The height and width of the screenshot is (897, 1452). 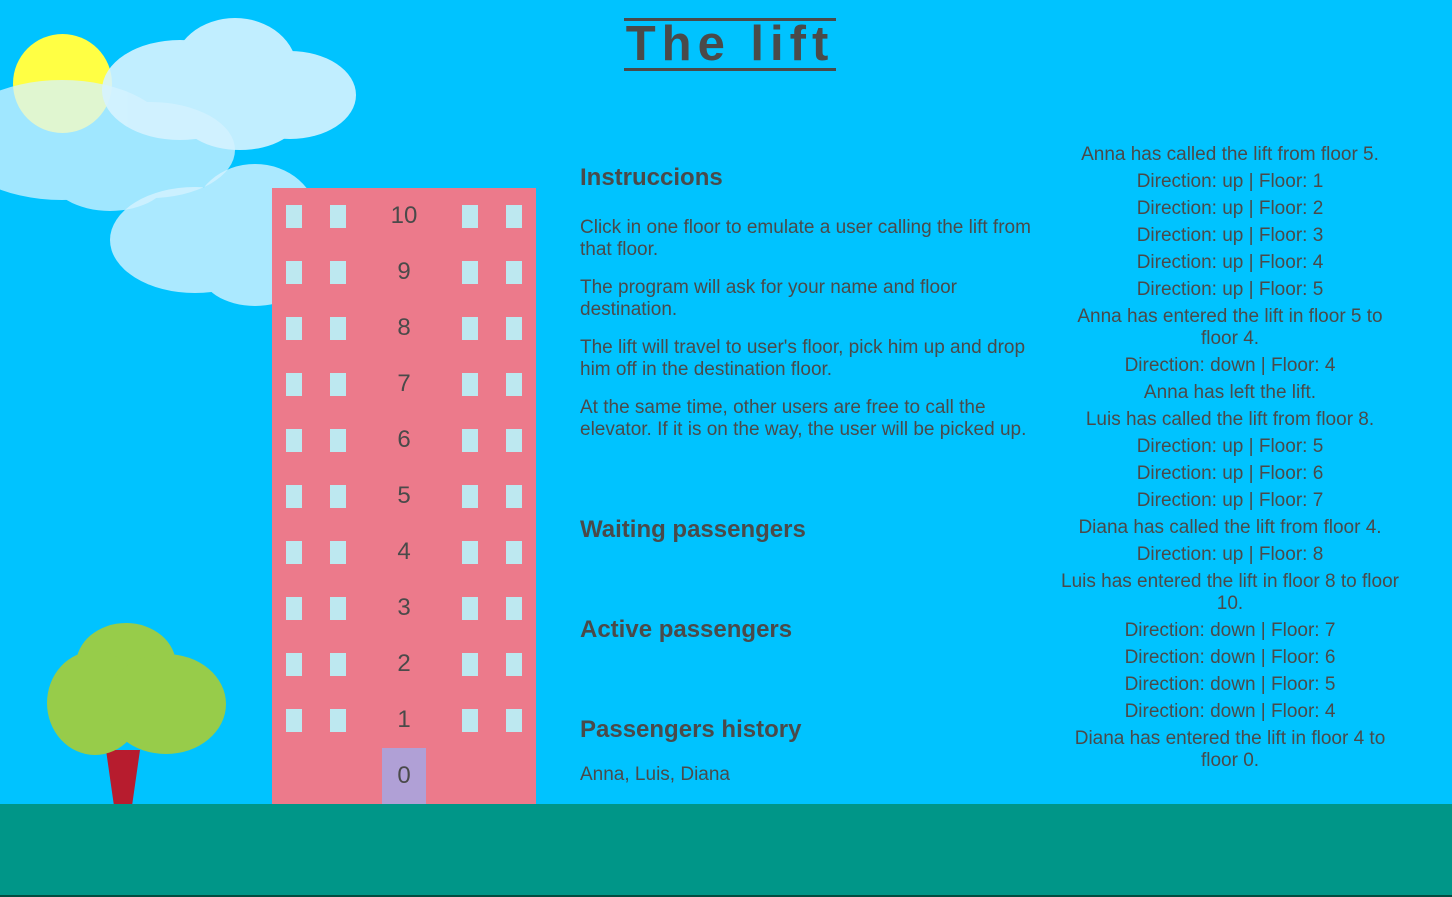 I want to click on floor-8: 8, so click(x=404, y=328).